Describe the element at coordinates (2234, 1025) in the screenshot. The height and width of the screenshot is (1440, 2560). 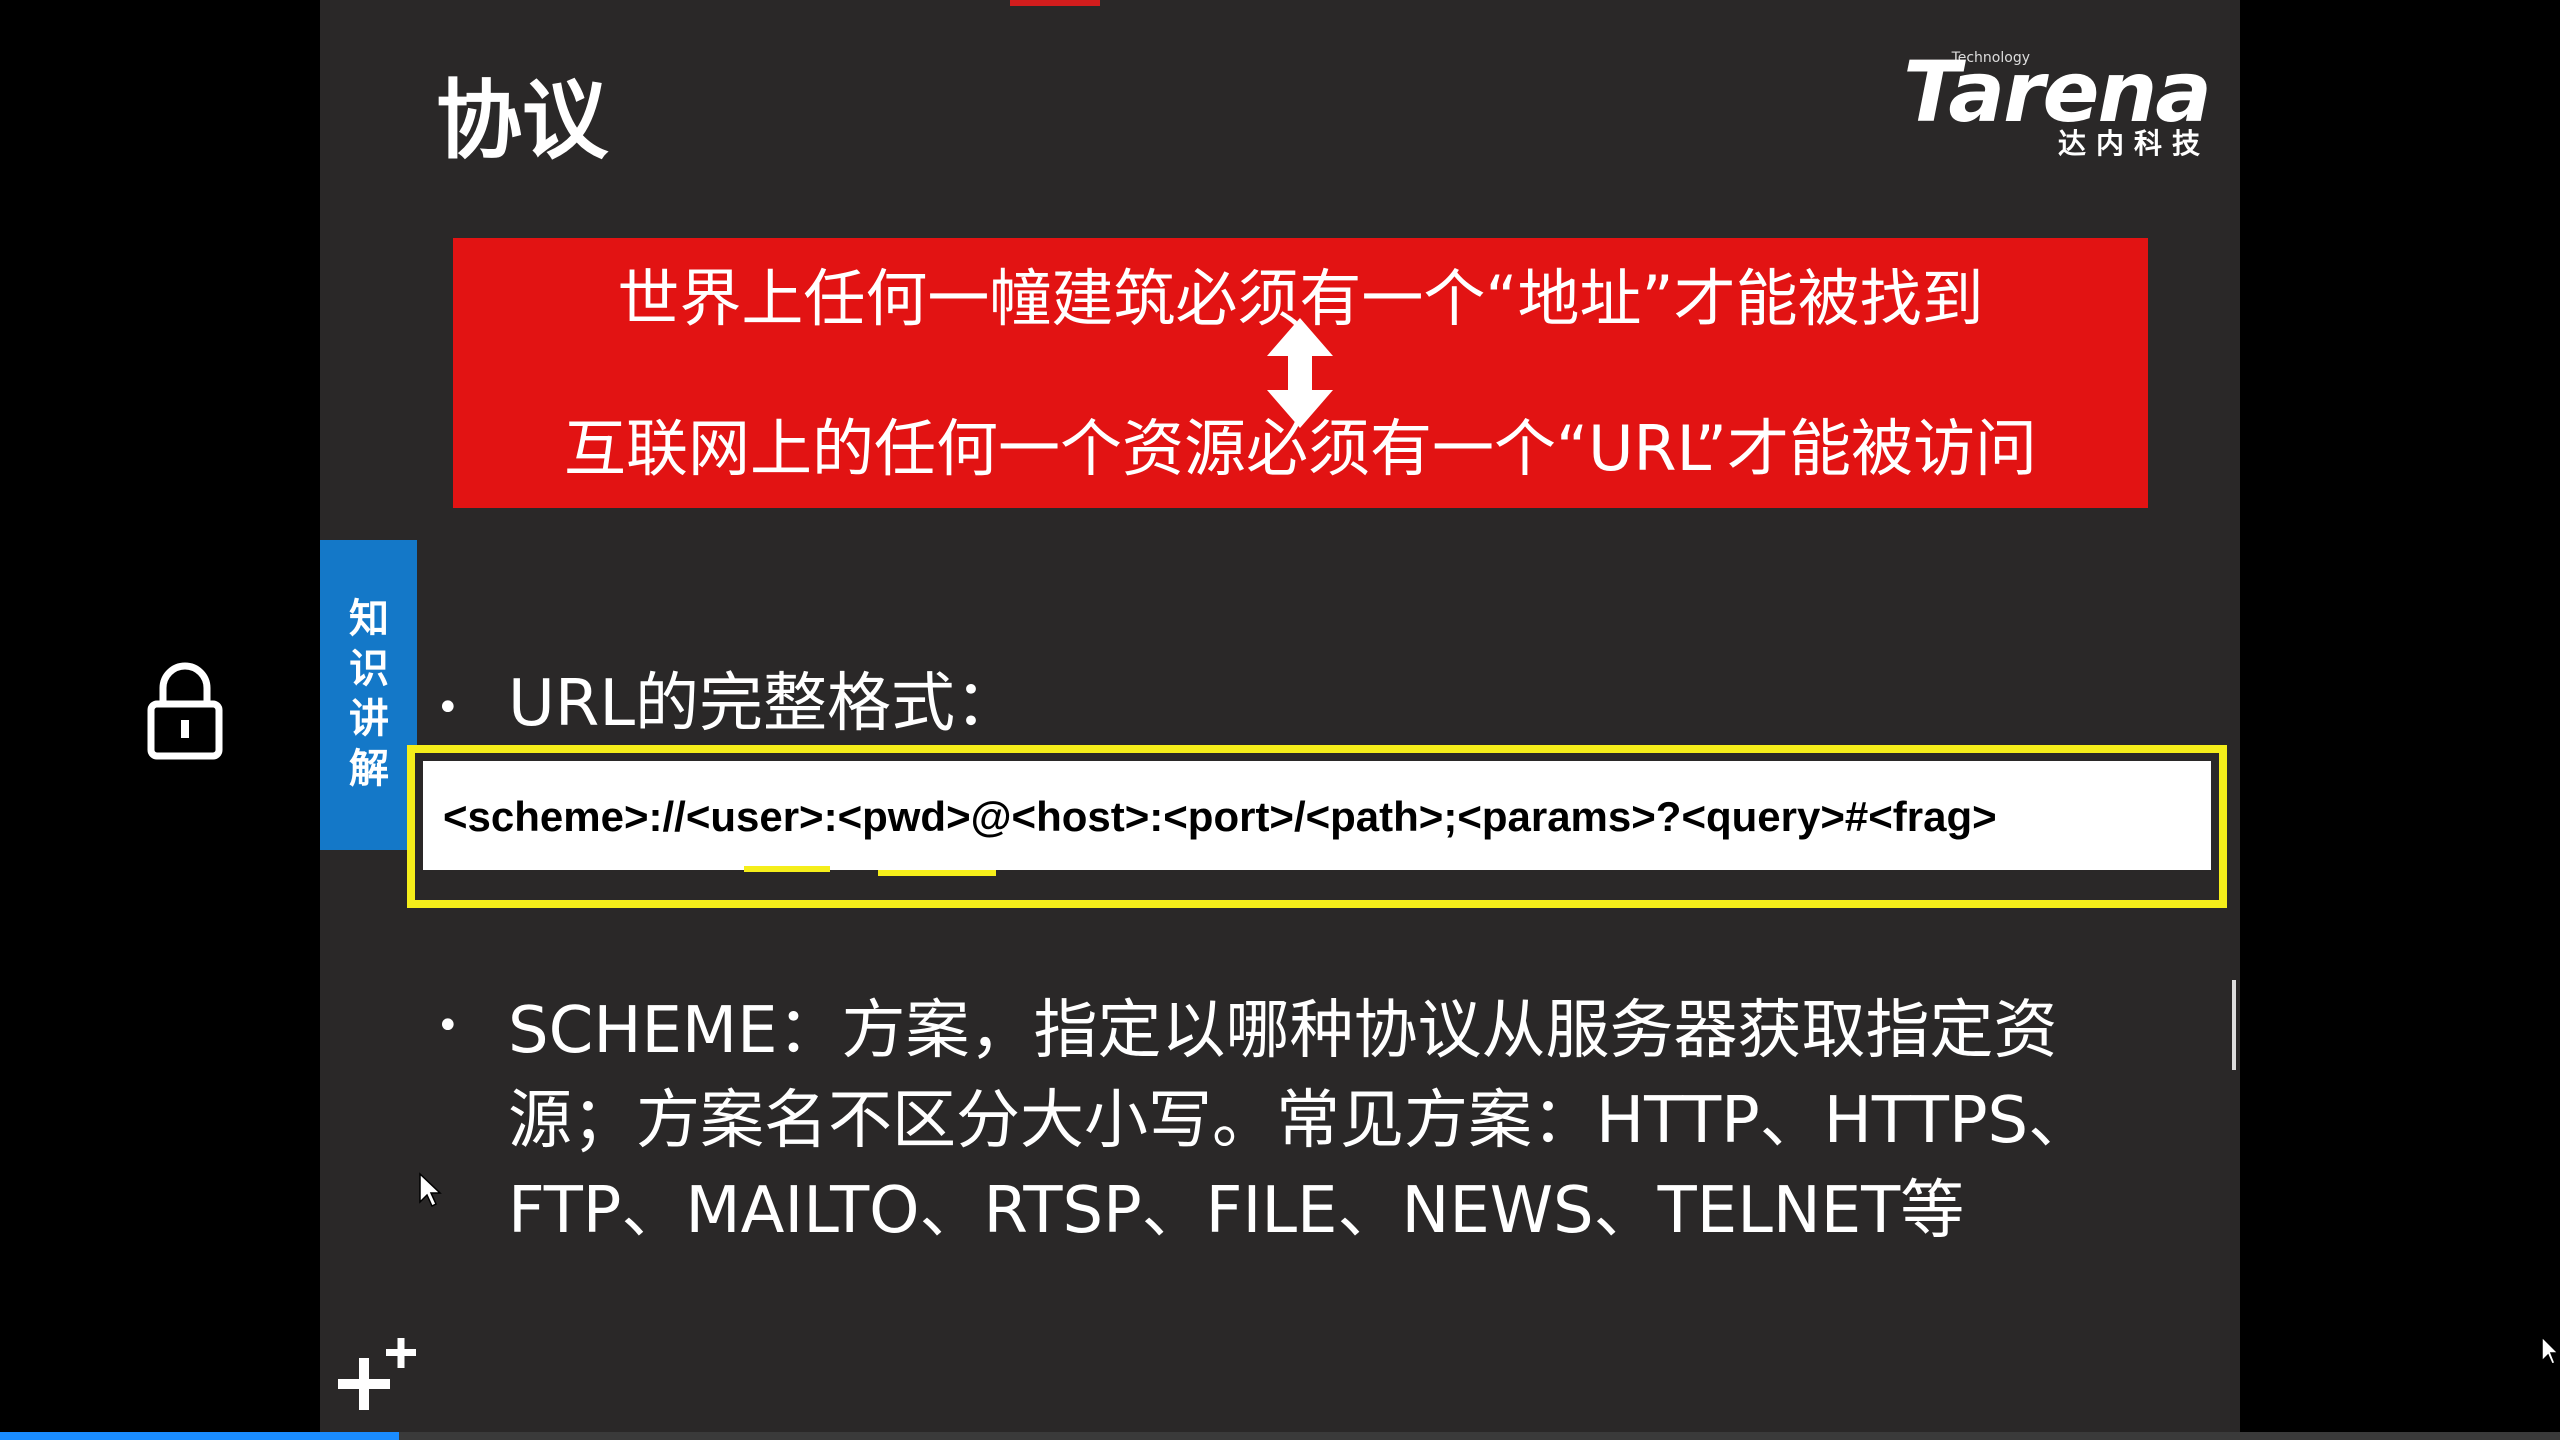
I see `text-cursor` at that location.